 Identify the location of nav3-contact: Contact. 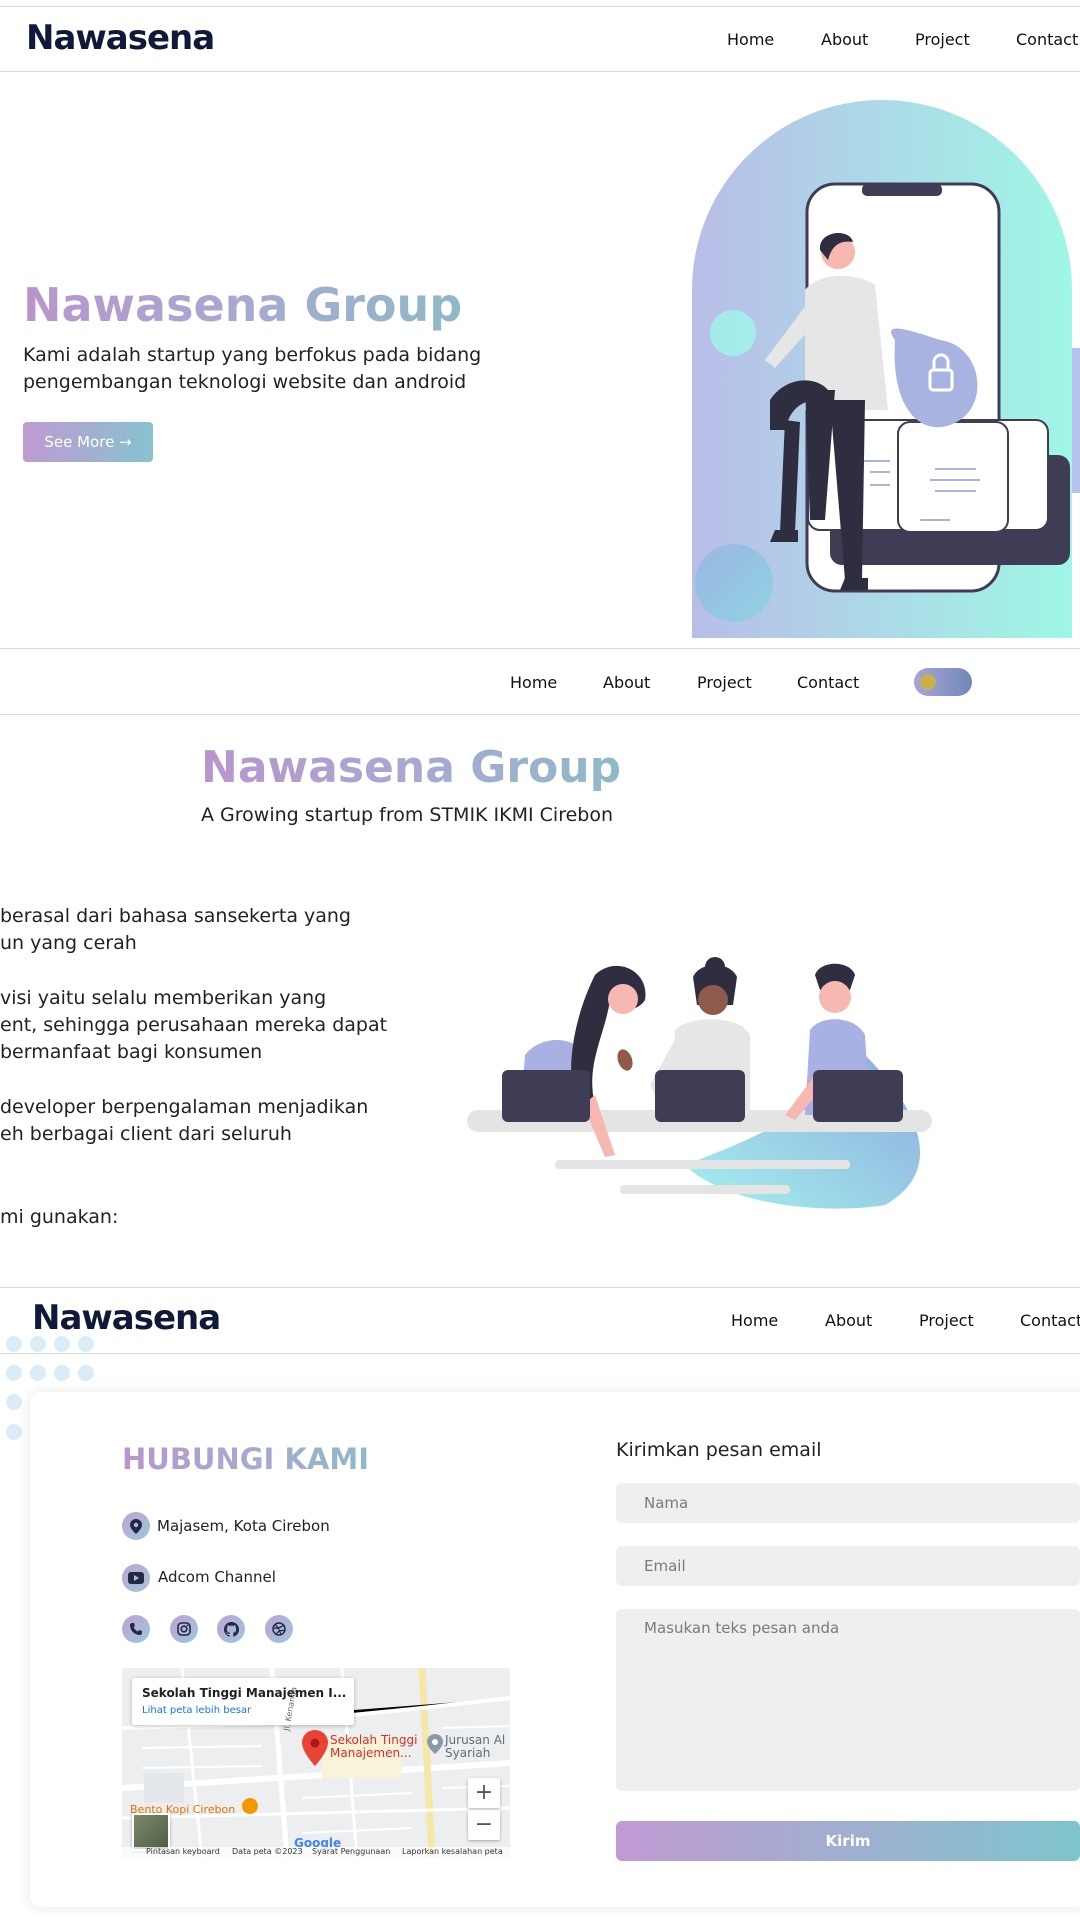
(1050, 1320).